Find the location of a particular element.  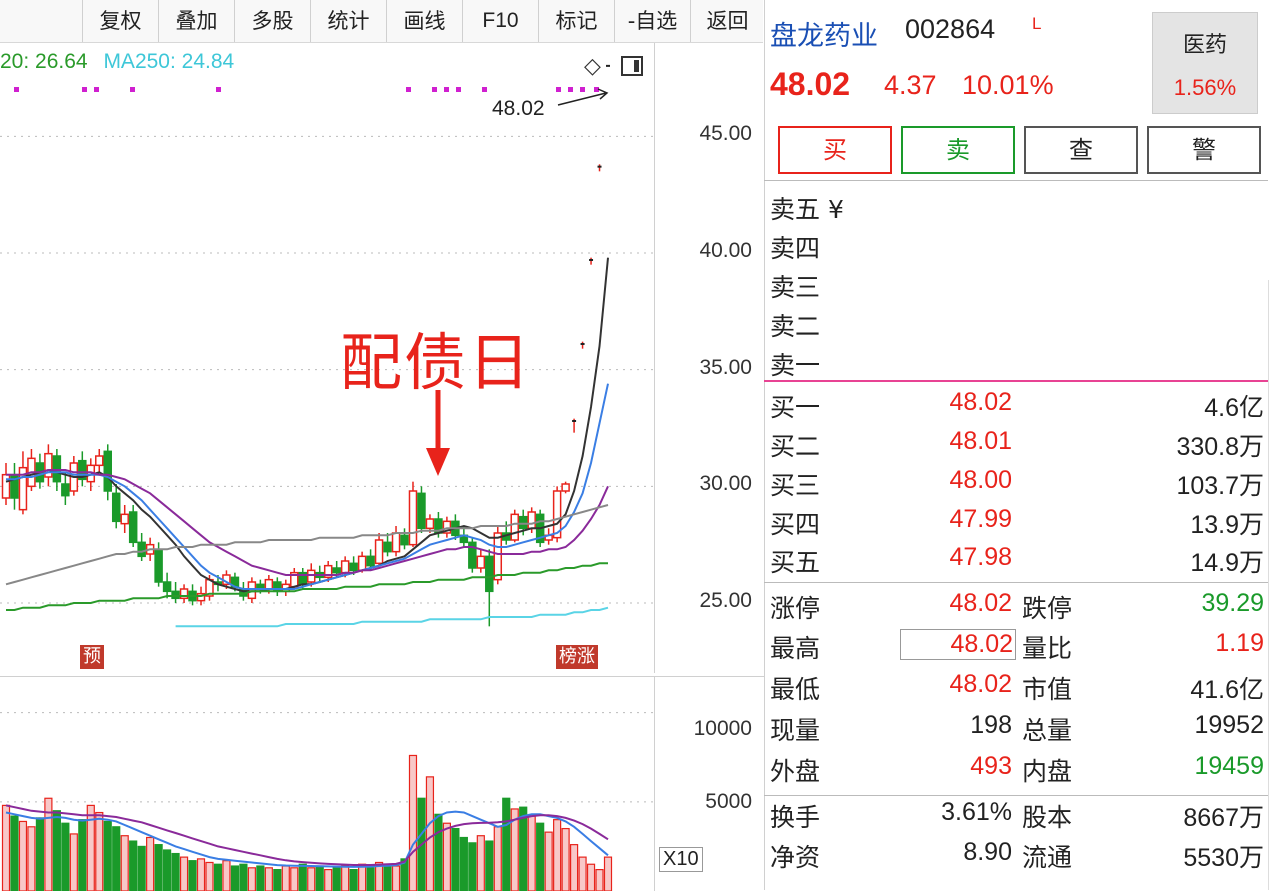

sell-level-2: 卖二 is located at coordinates (795, 325).